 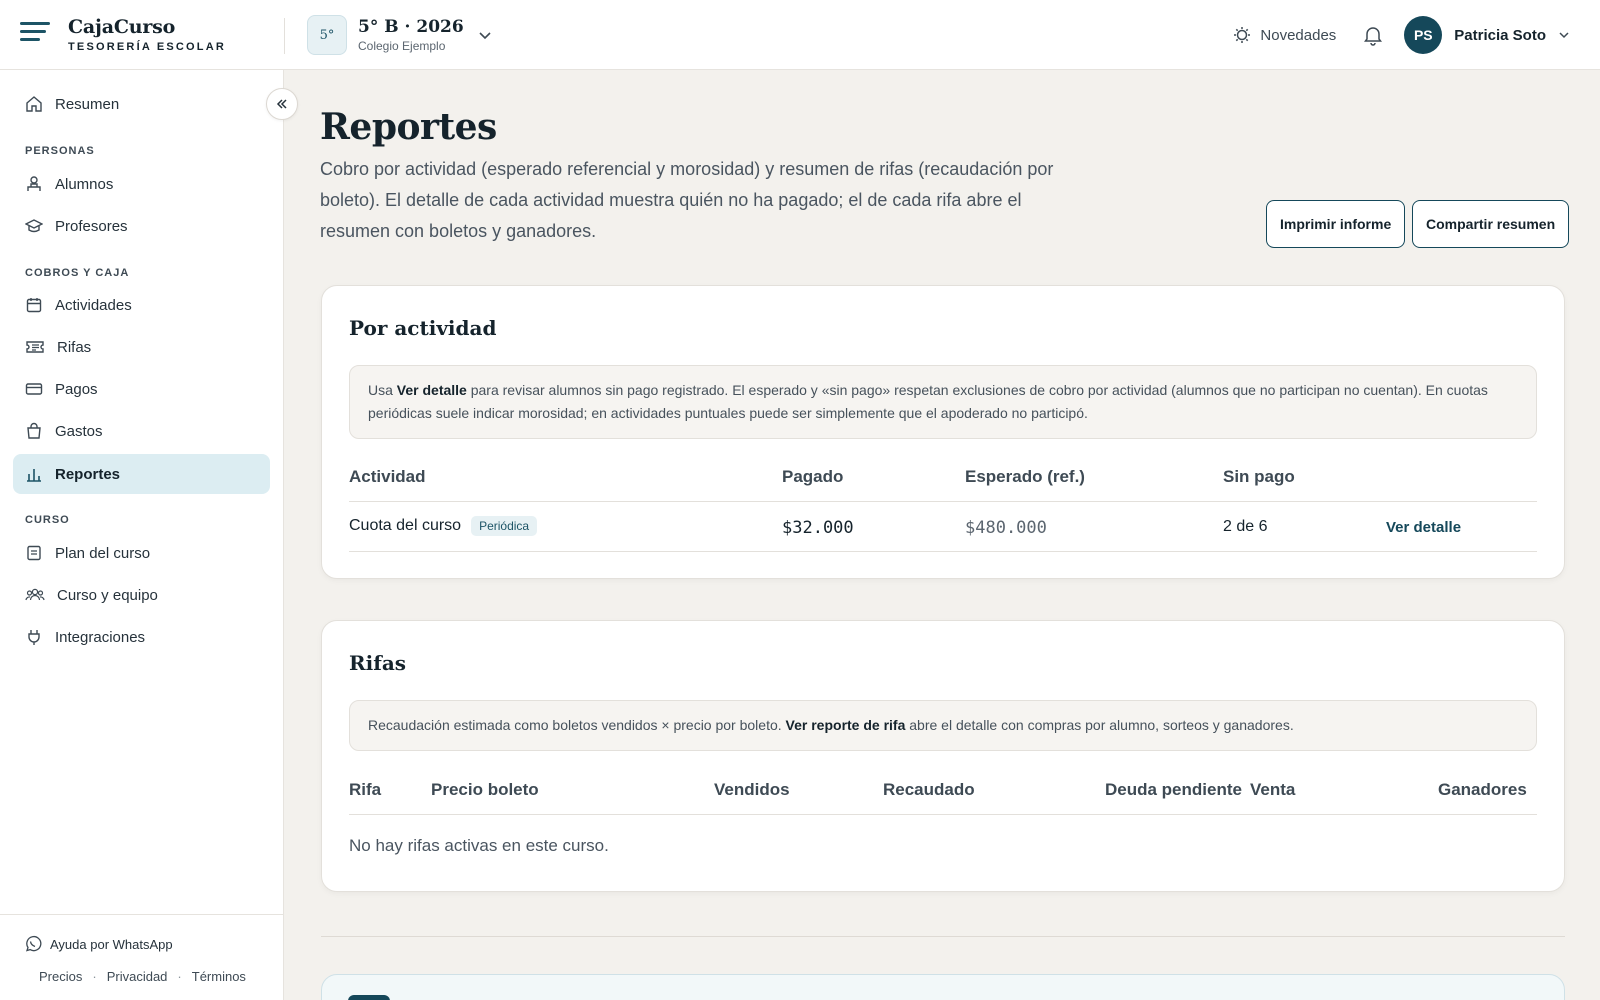 What do you see at coordinates (34, 553) in the screenshot?
I see `document-icon` at bounding box center [34, 553].